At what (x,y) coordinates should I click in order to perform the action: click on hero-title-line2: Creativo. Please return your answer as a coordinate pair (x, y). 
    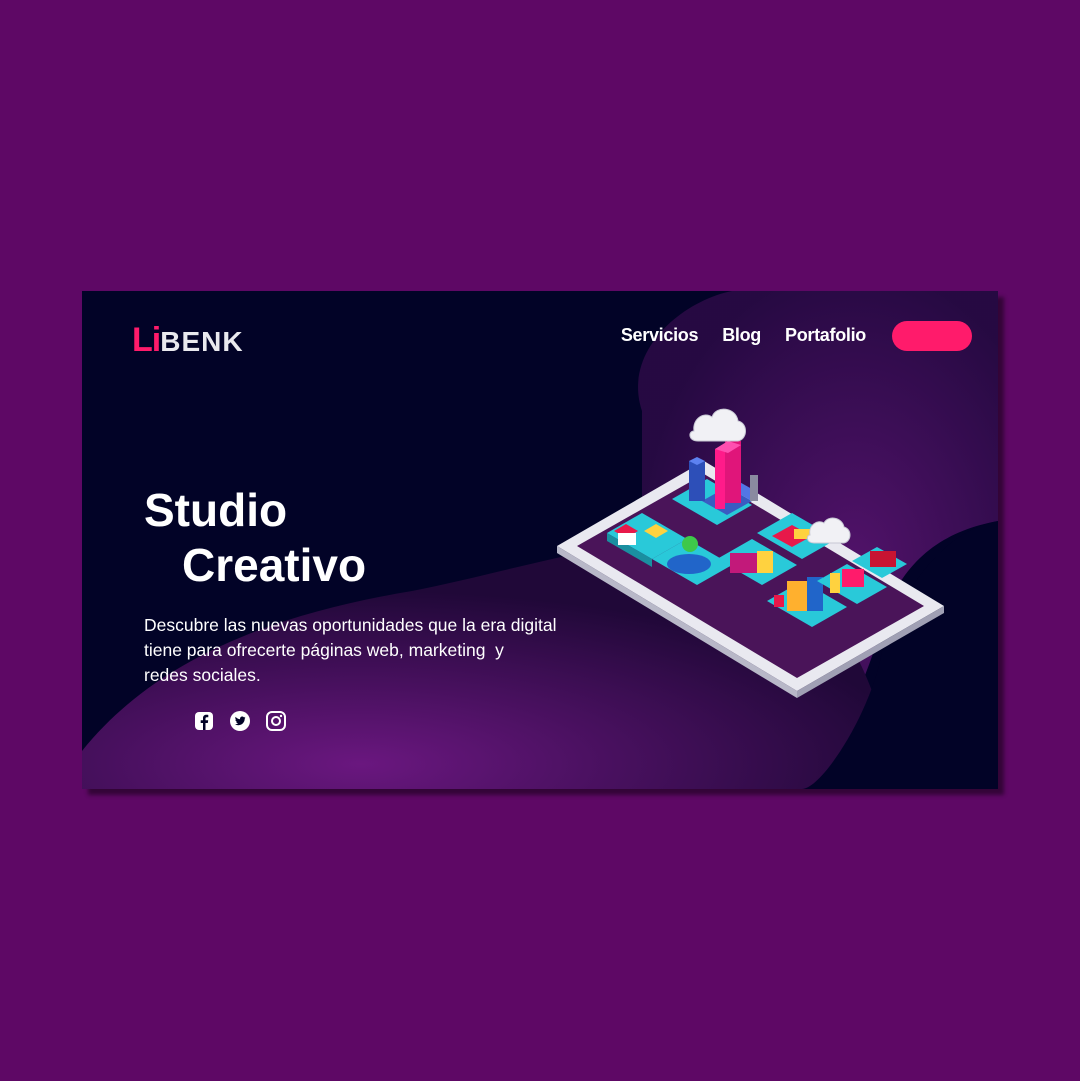
    Looking at the image, I should click on (274, 565).